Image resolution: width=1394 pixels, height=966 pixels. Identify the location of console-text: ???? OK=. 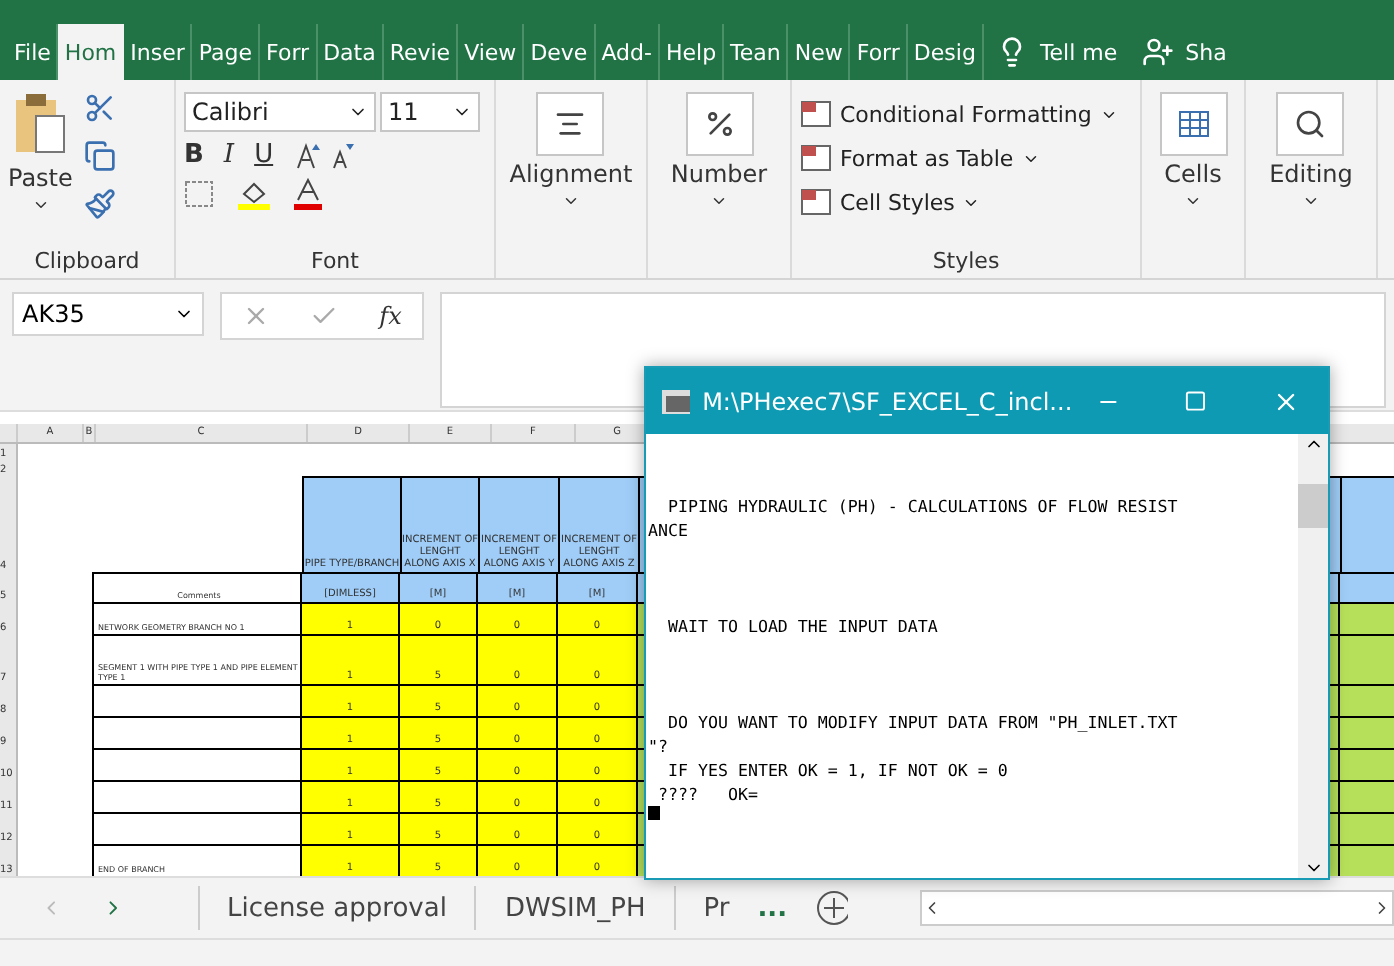
(706, 794).